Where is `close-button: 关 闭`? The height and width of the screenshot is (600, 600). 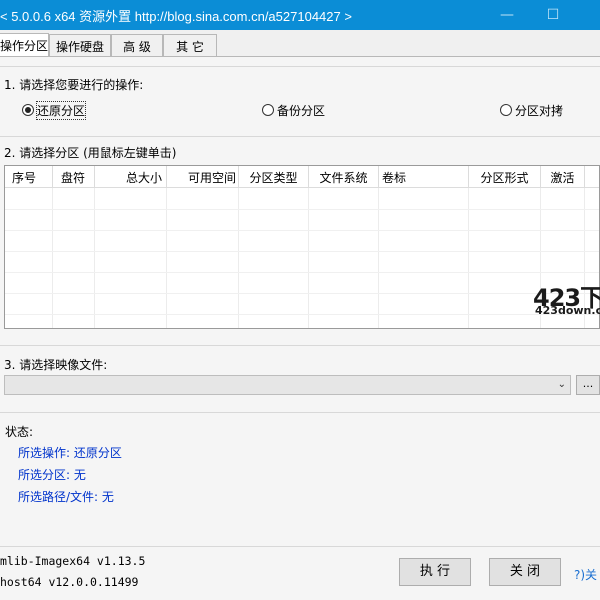
close-button: 关 闭 is located at coordinates (525, 572).